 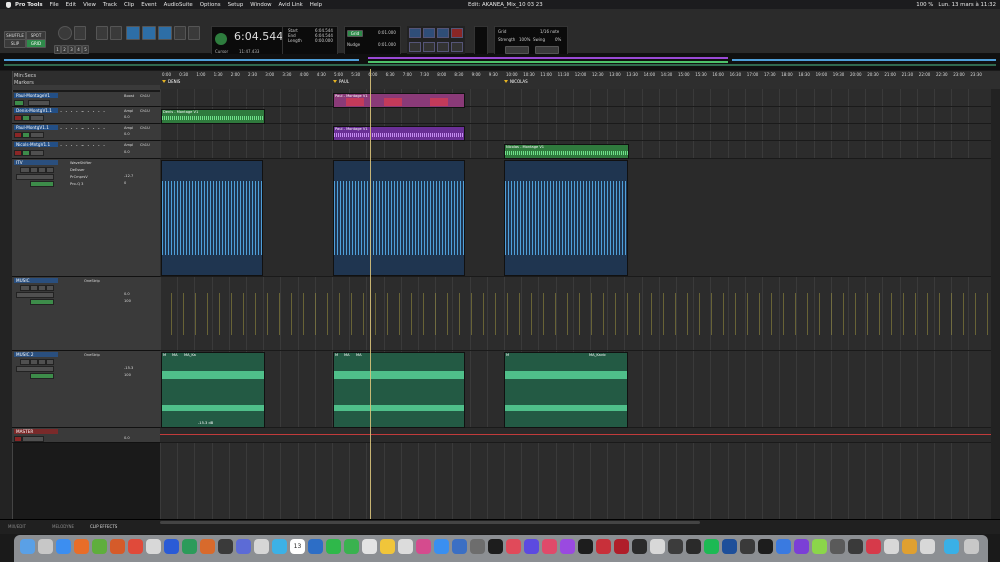 I want to click on clip-itv-denis, so click(x=212, y=218).